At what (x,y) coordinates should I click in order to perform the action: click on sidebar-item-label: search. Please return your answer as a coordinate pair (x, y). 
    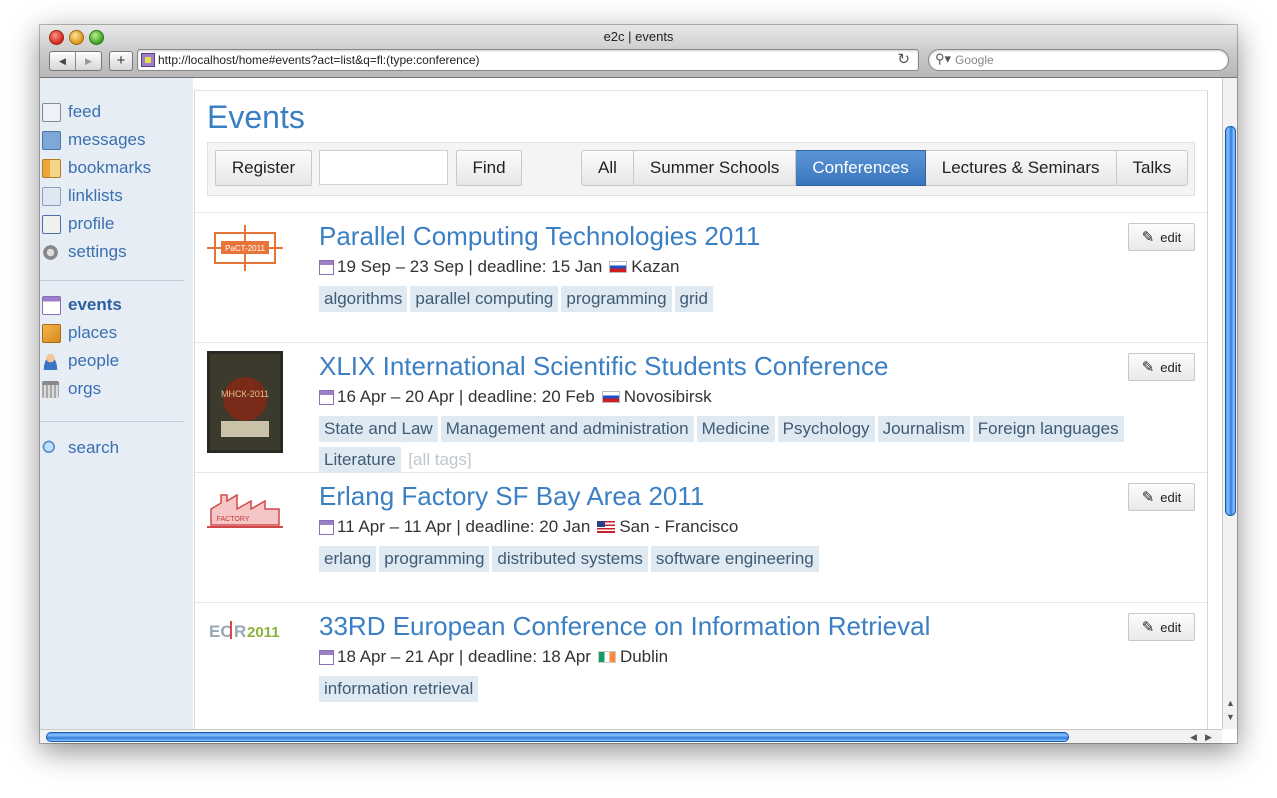
    Looking at the image, I should click on (94, 447).